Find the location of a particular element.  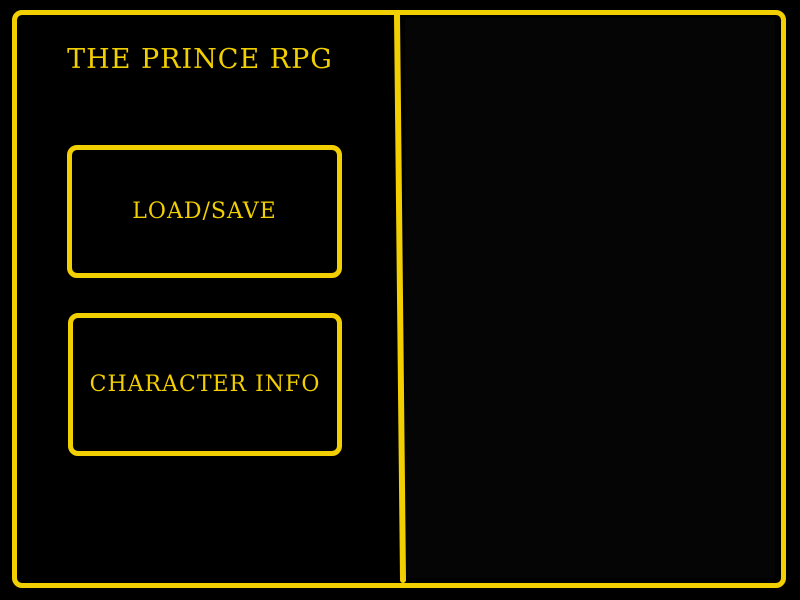

load-save-label: LOAD/SAVE is located at coordinates (204, 211).